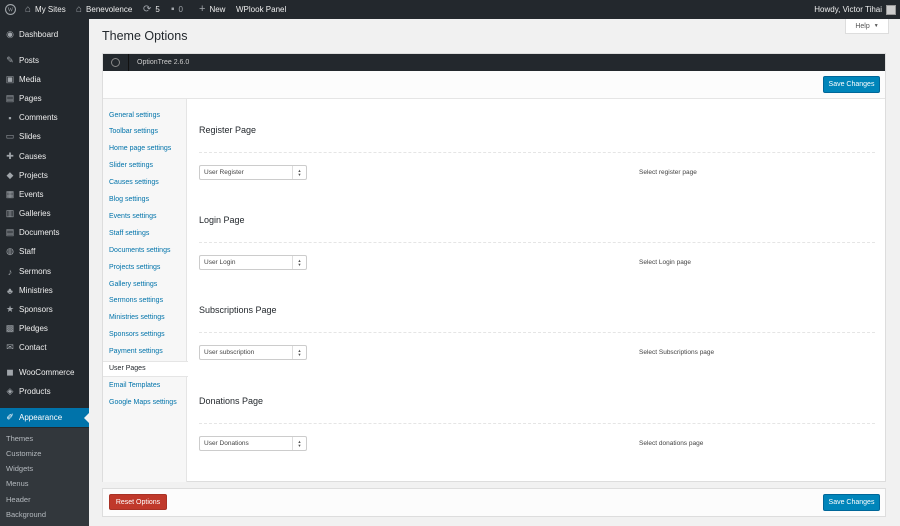 This screenshot has height=526, width=900. What do you see at coordinates (163, 62) in the screenshot?
I see `optiontree-version: OptionTree 2.6.0` at bounding box center [163, 62].